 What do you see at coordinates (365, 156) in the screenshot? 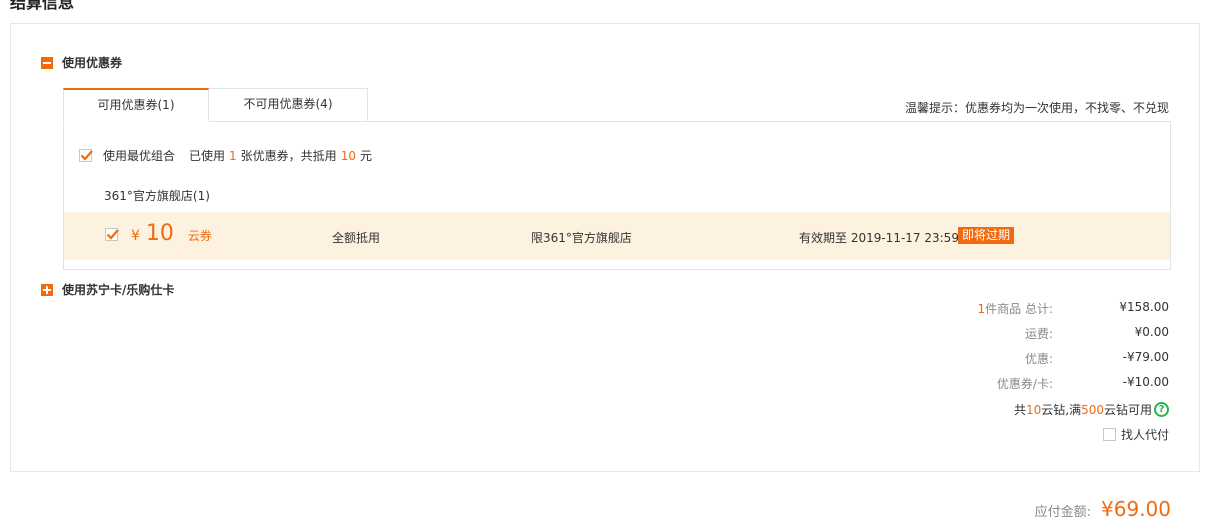
I see `used-suffix: 元` at bounding box center [365, 156].